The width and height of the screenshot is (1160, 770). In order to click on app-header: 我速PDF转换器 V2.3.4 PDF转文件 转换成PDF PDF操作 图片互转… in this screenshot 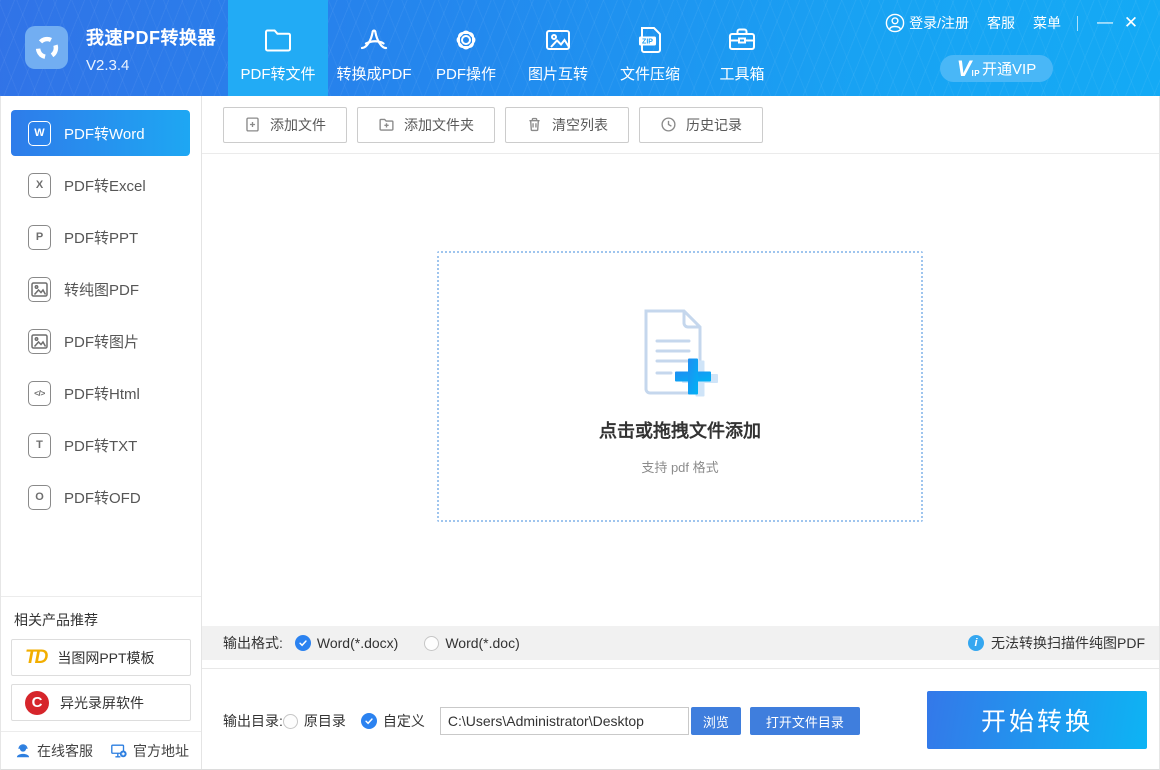, I will do `click(580, 48)`.